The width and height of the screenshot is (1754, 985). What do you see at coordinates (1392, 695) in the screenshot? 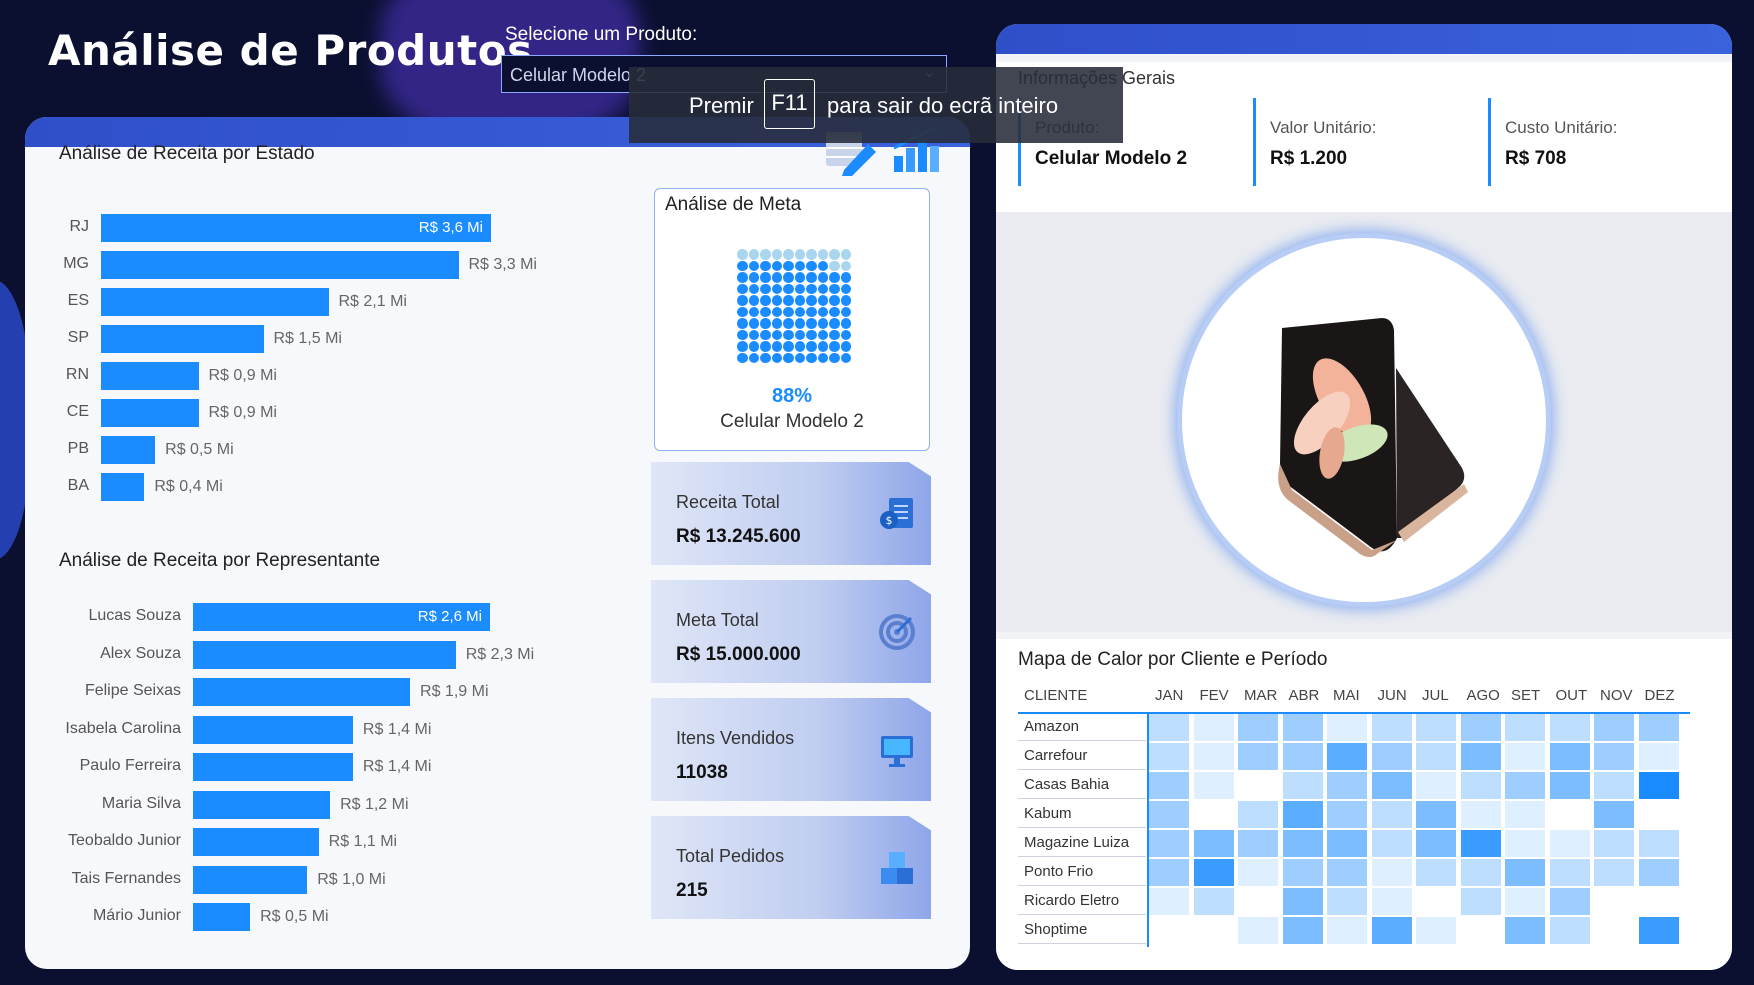
I see `heatmap-column-label: JUN` at bounding box center [1392, 695].